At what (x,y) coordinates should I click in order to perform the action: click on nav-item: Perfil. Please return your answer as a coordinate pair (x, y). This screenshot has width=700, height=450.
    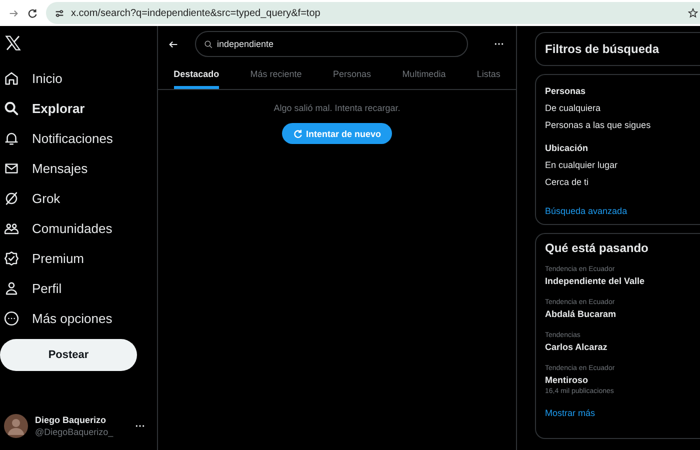
    Looking at the image, I should click on (78, 288).